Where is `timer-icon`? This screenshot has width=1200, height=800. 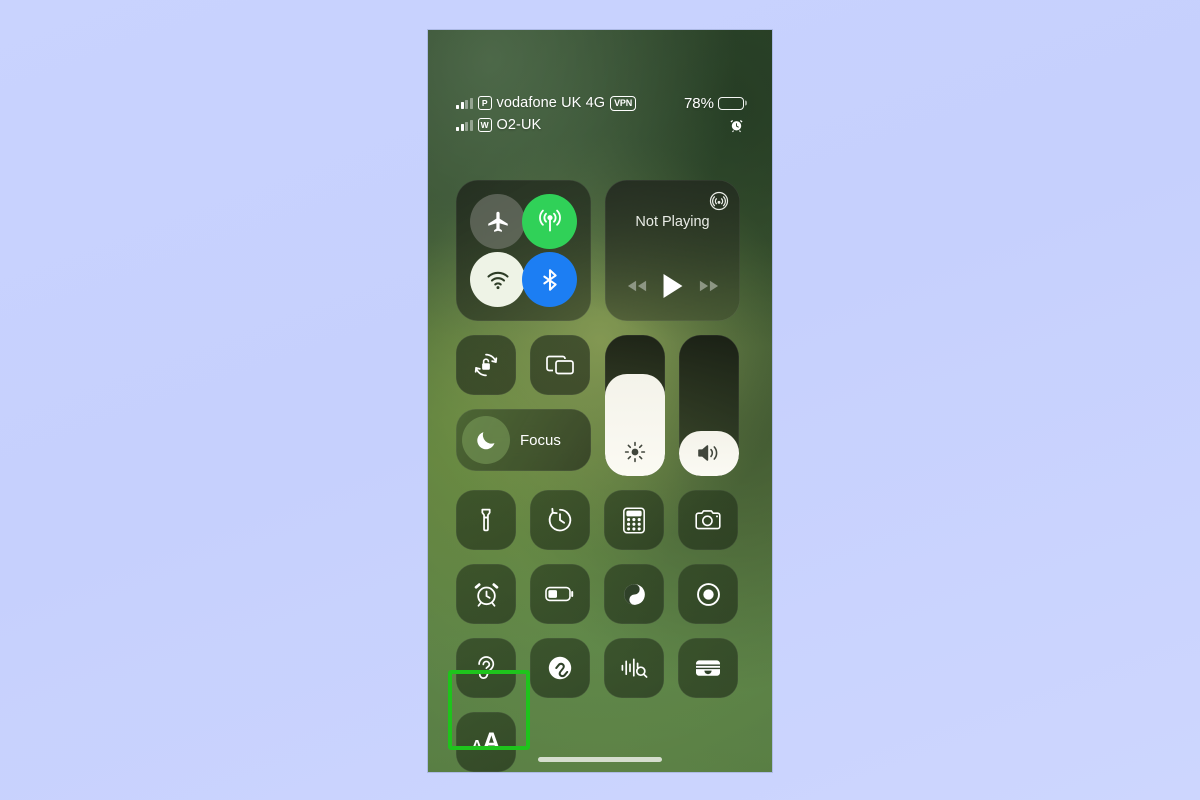
timer-icon is located at coordinates (560, 520).